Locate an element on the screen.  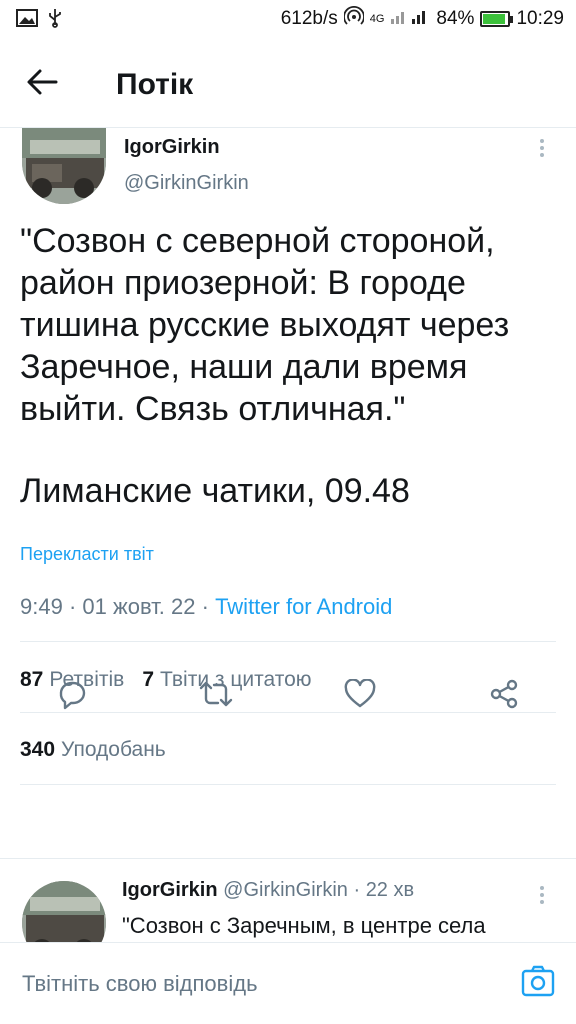
tweet-time: 9:49 is located at coordinates (41, 606).